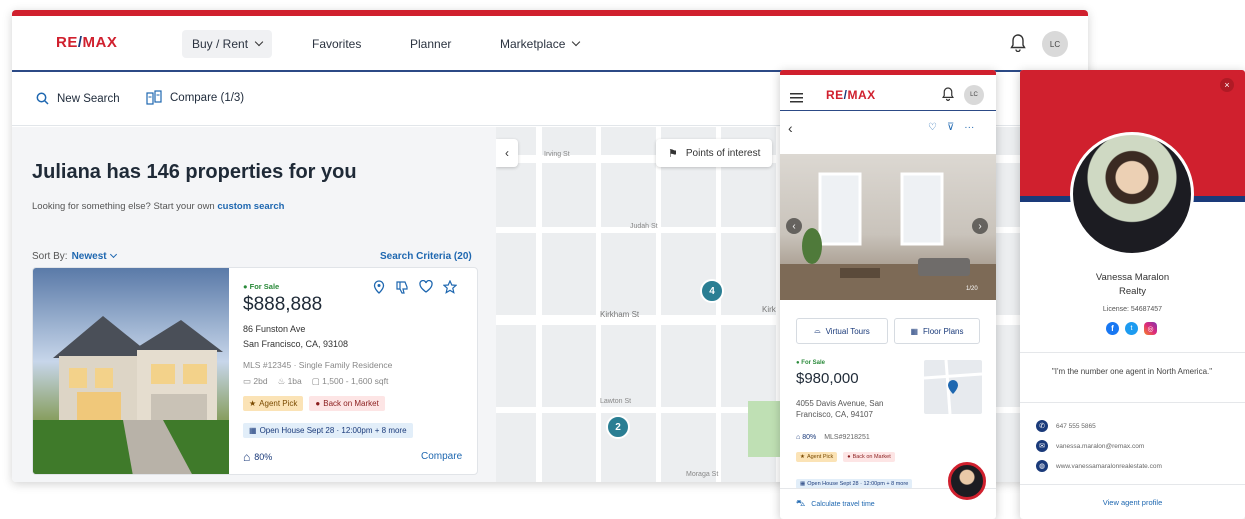 This screenshot has width=1245, height=519. What do you see at coordinates (296, 344) in the screenshot?
I see `listing-address-line2: San Francisco, CA, 93108` at bounding box center [296, 344].